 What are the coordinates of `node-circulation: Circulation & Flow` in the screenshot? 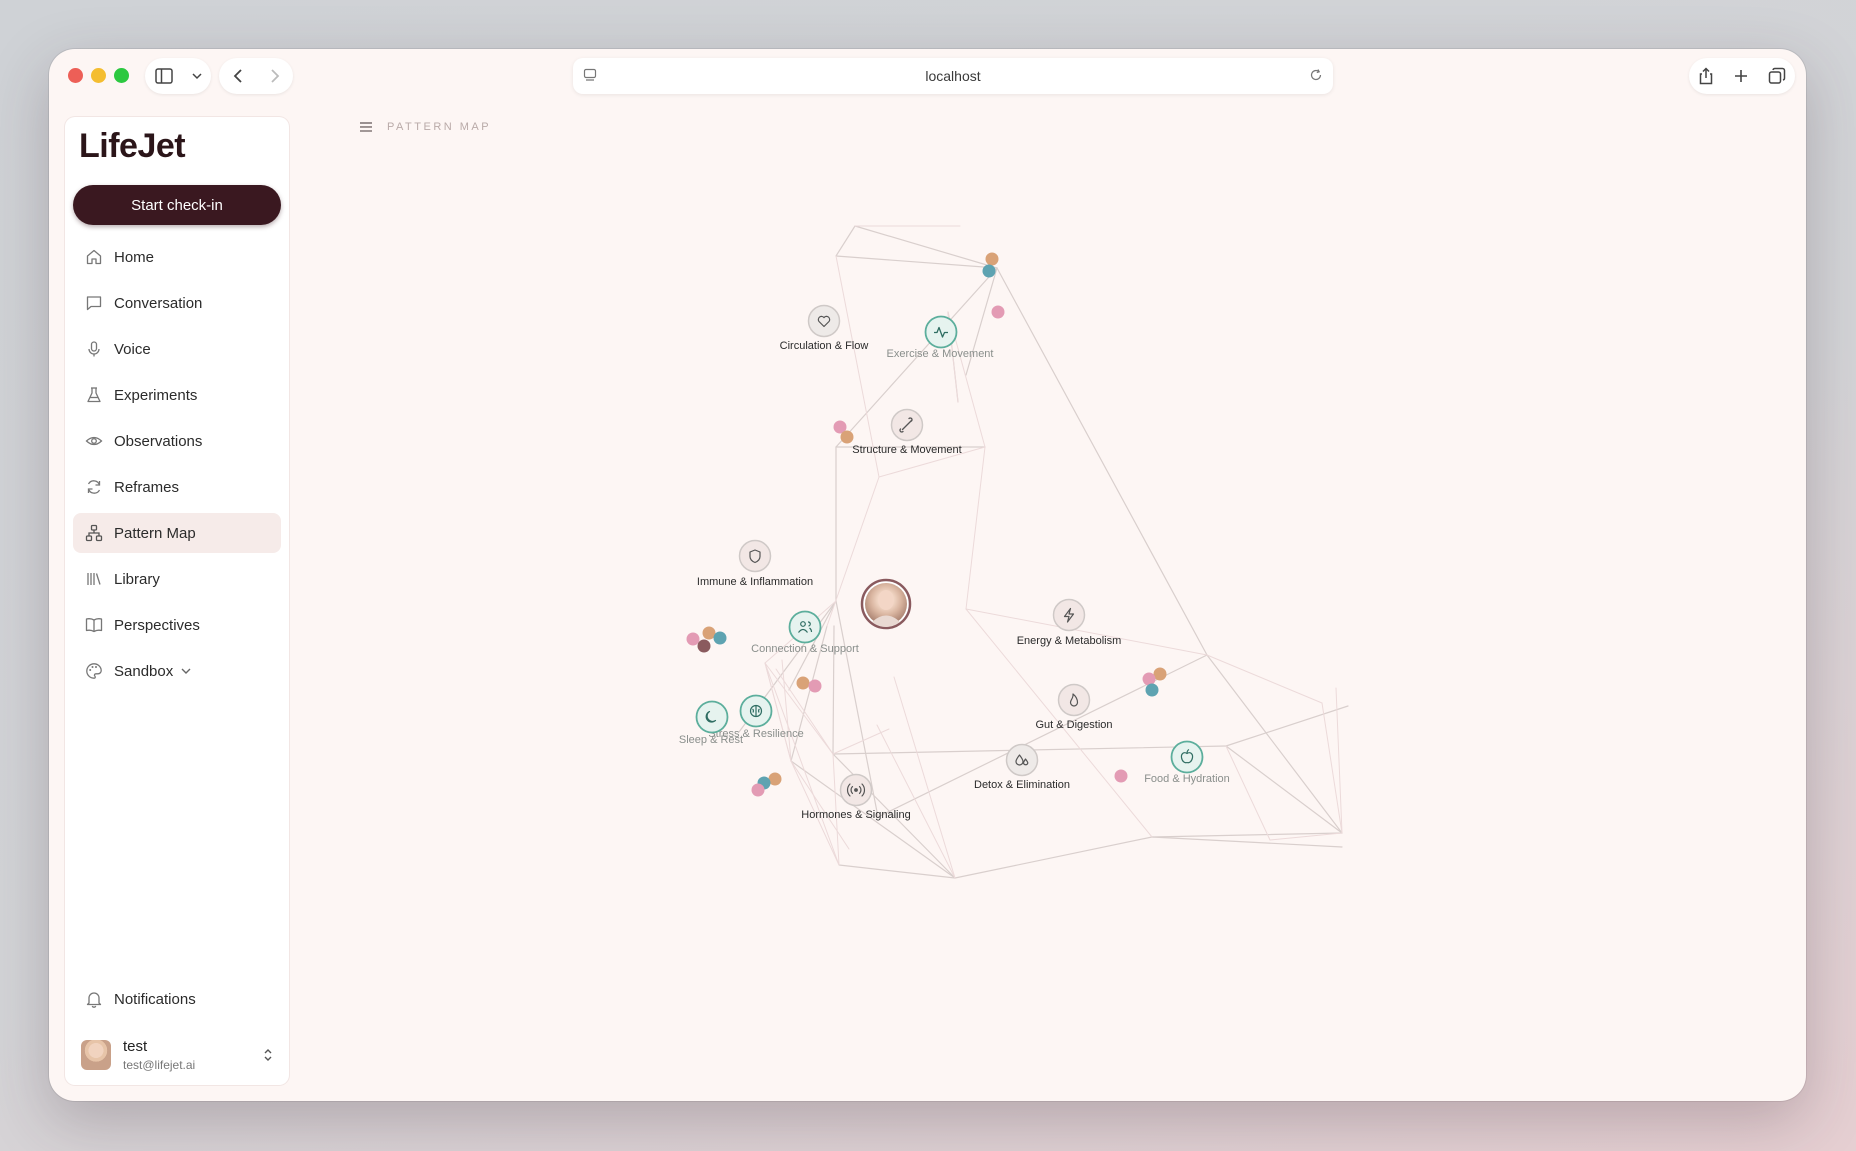 It's located at (824, 328).